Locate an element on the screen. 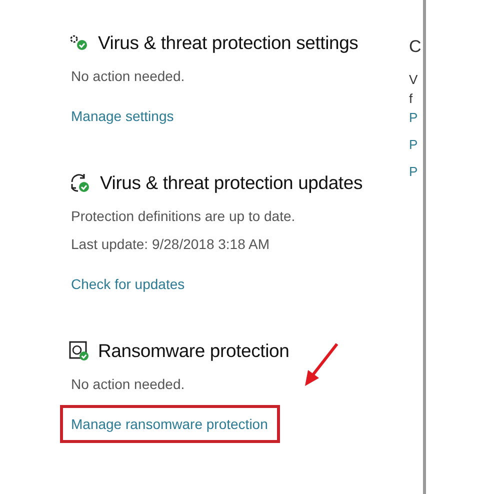  side-text: V is located at coordinates (414, 80).